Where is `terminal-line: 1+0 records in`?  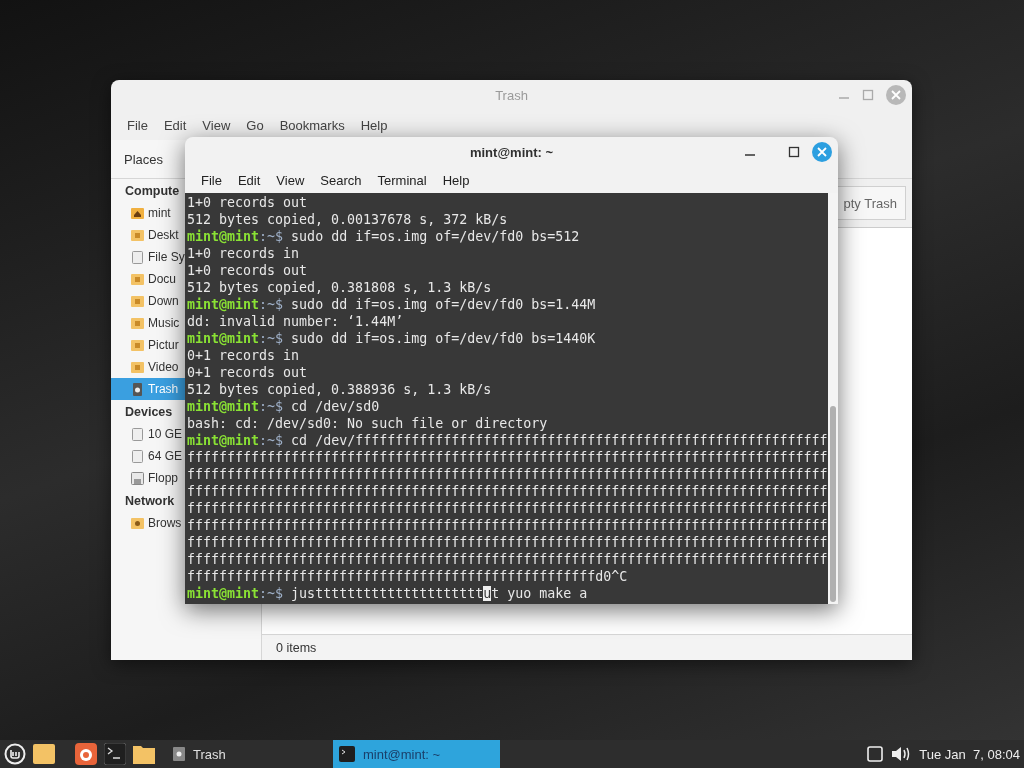
terminal-line: 1+0 records in is located at coordinates (244, 253).